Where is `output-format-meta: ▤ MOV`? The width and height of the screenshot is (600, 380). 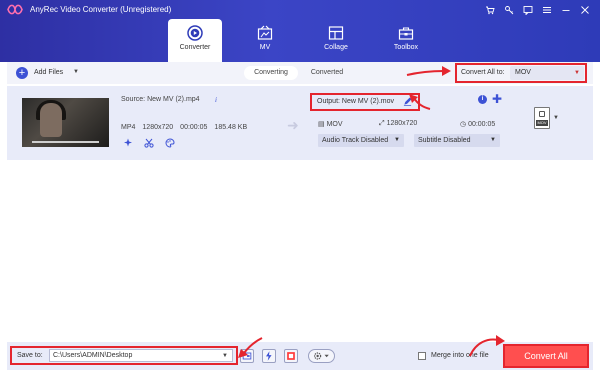
output-format-meta: ▤ MOV is located at coordinates (330, 124).